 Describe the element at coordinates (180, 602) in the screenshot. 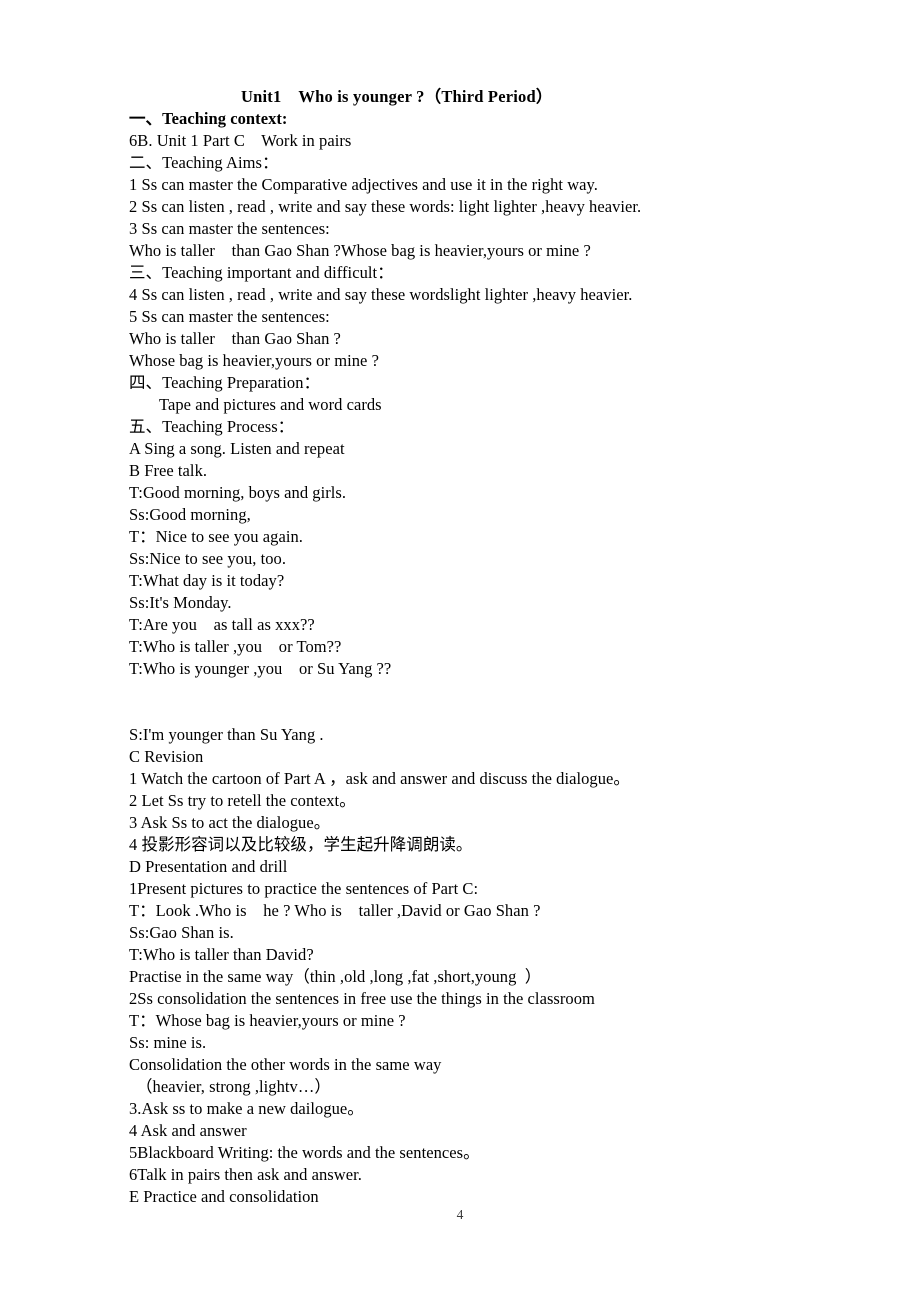

I see `text-line: Ss:It's Monday.` at that location.